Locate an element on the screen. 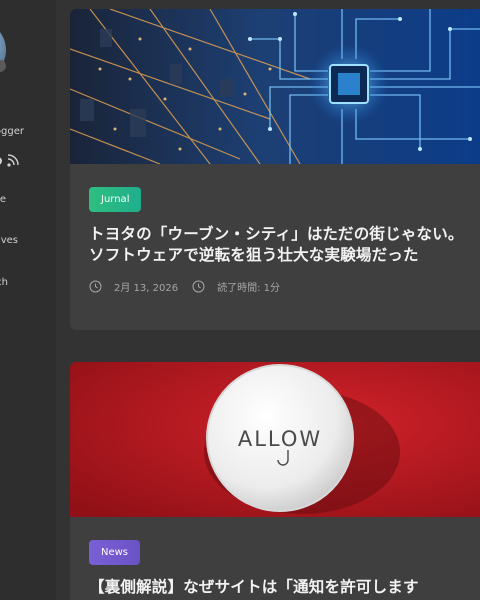 This screenshot has height=600, width=480. category-badge: News is located at coordinates (115, 552).